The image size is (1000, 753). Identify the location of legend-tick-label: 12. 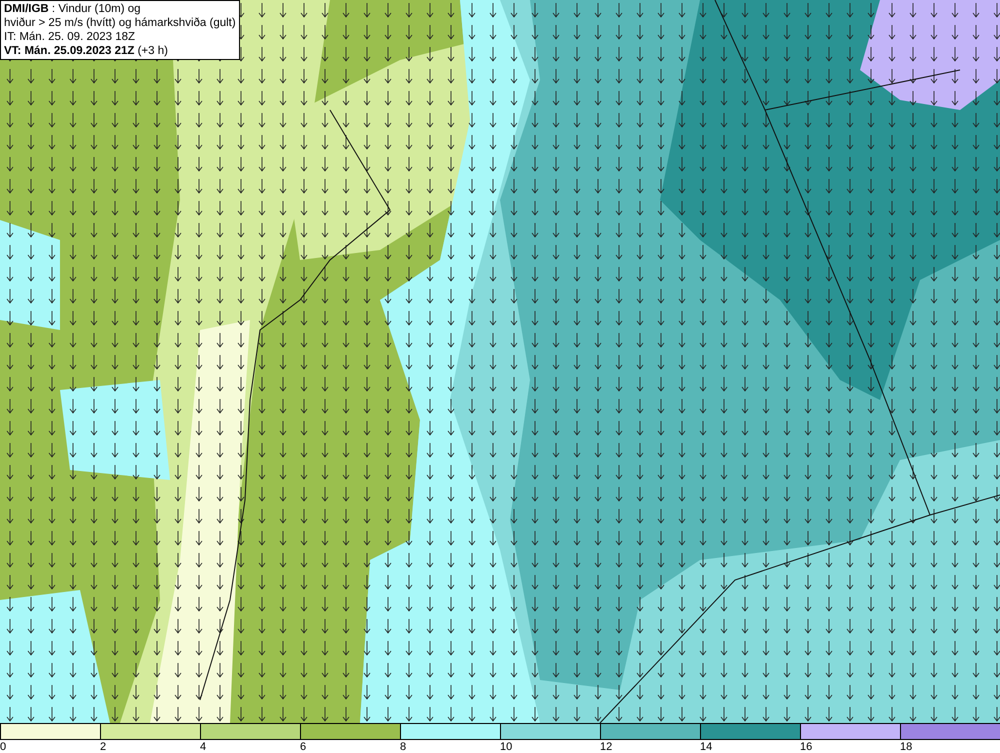
(606, 747).